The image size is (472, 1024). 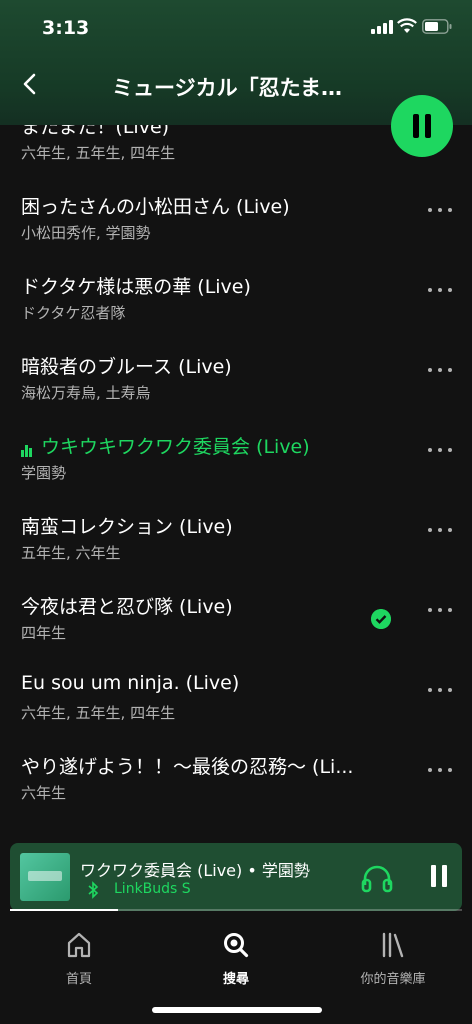 What do you see at coordinates (236, 232) in the screenshot?
I see `track-row: 困ったさんの小松田さん (Live) 小松田秀作, 学園勢` at bounding box center [236, 232].